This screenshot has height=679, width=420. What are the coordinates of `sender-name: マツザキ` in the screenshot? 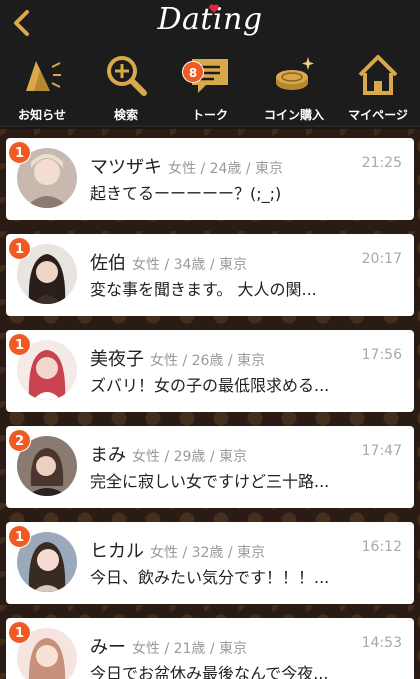 It's located at (126, 167).